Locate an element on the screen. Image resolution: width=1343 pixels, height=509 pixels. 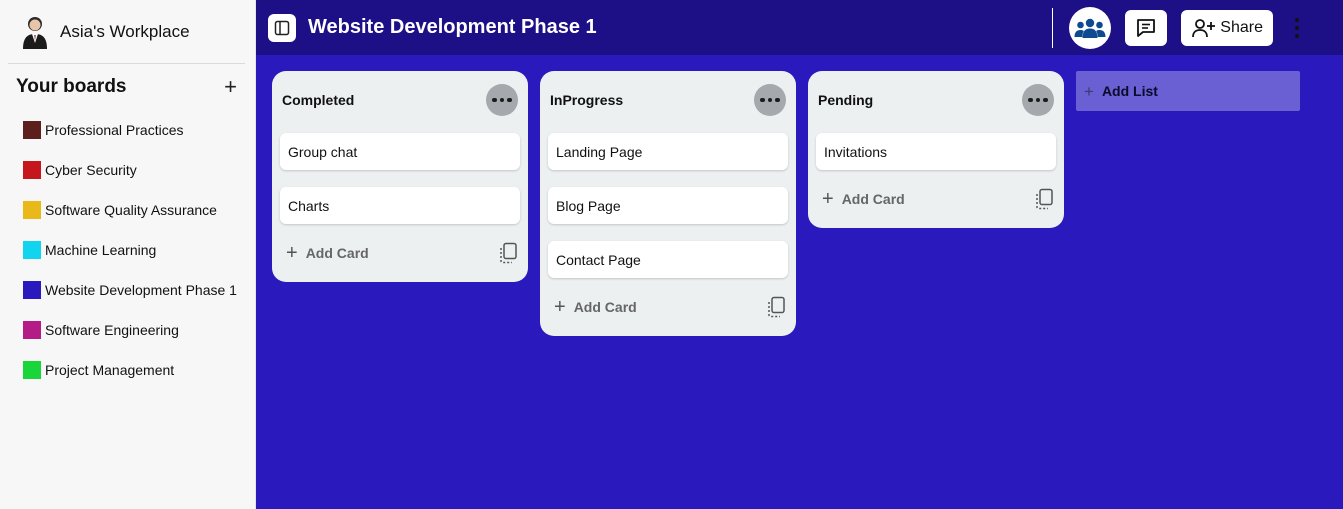
sidebar-item-software-engineering: Software Engineering is located at coordinates (127, 330).